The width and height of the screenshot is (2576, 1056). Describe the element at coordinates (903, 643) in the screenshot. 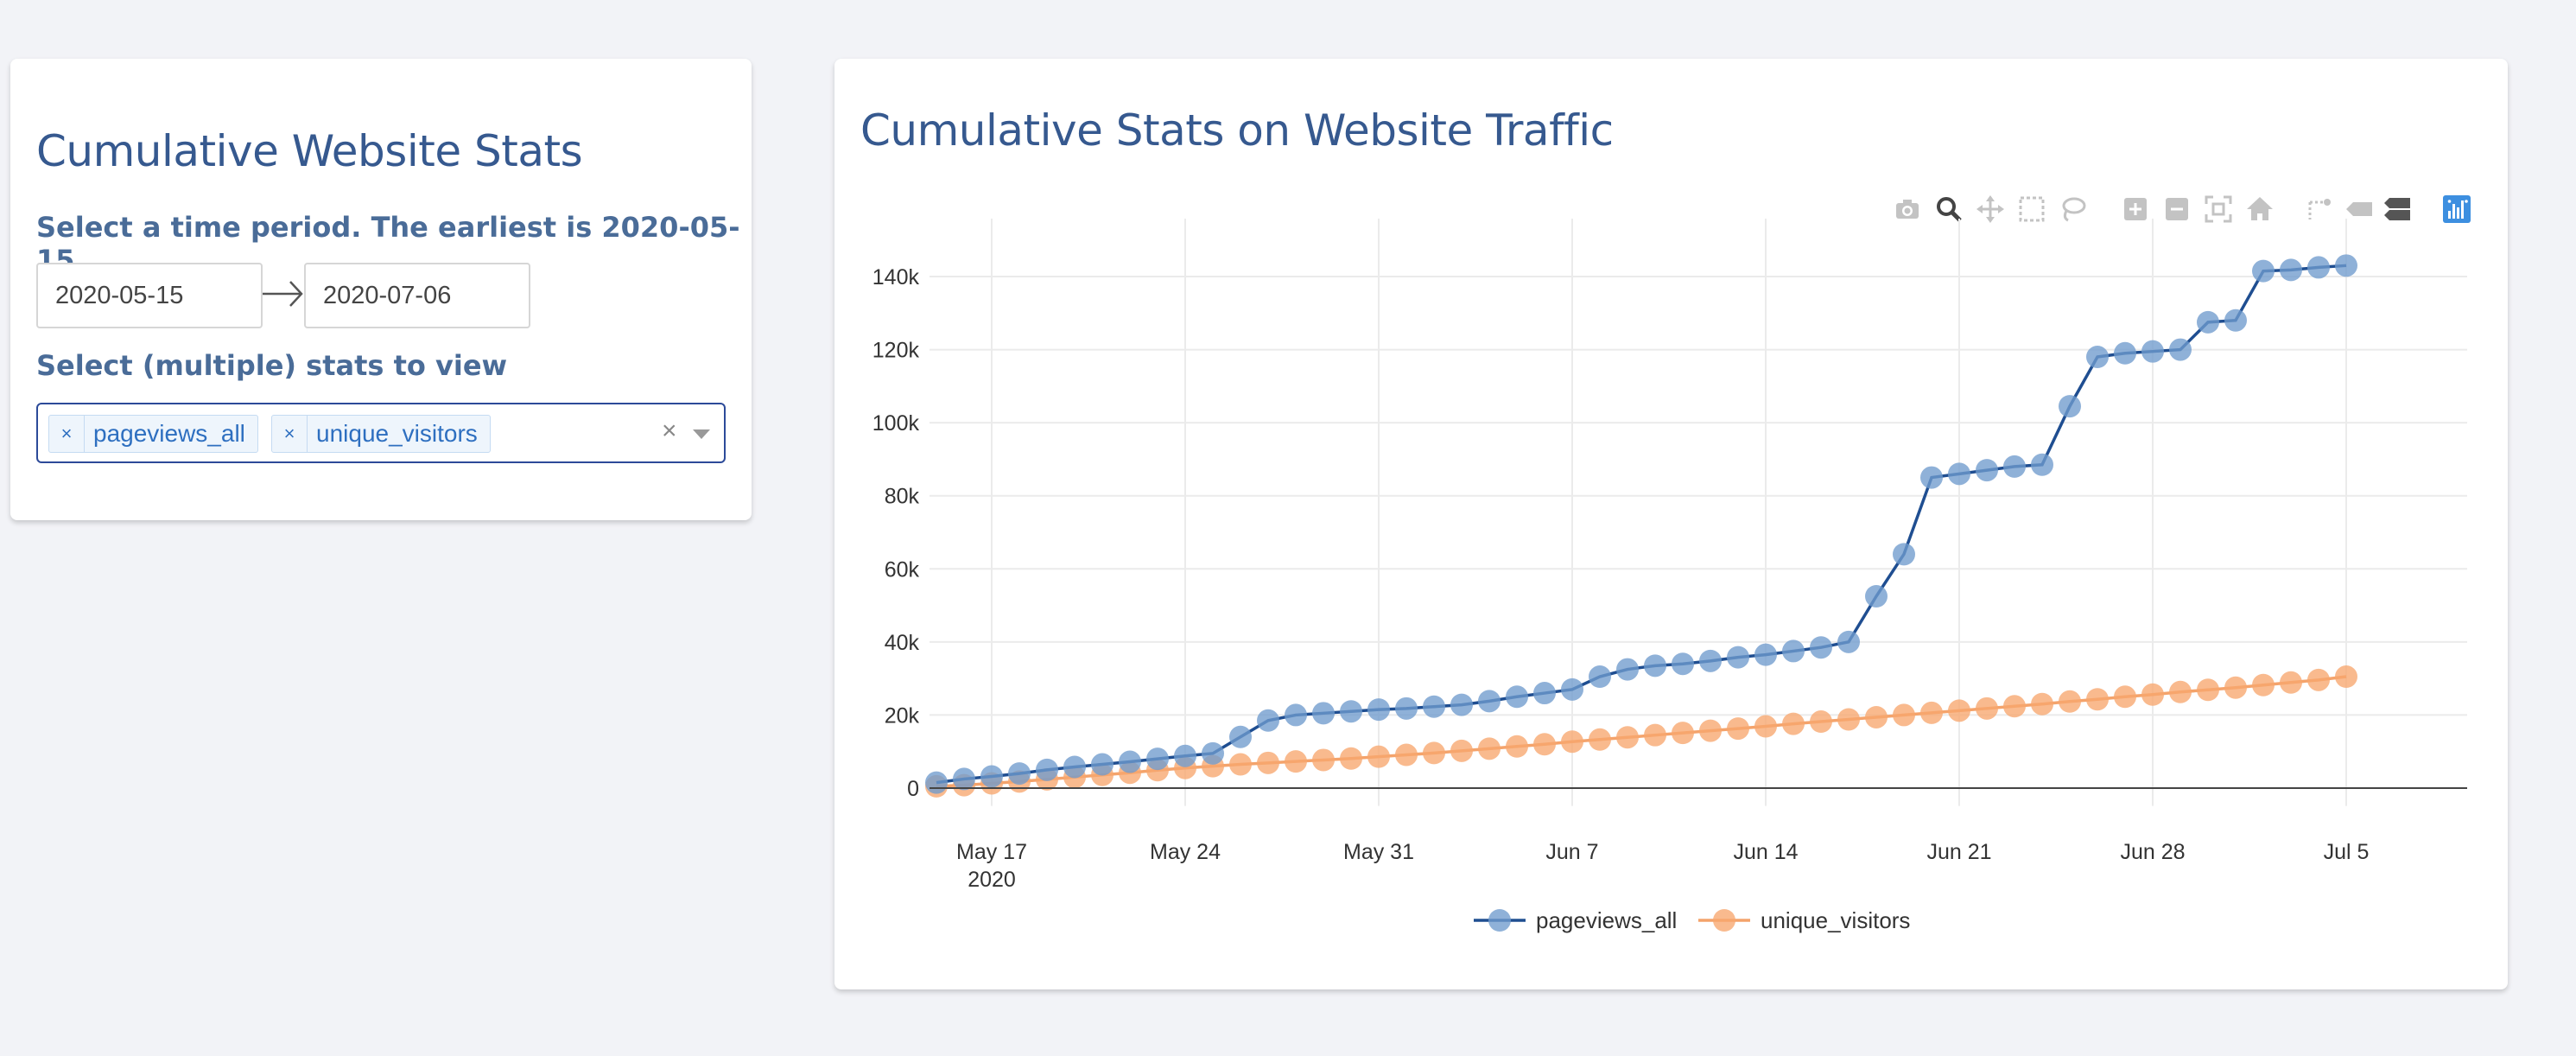

I see `y-tick-label: 40k` at that location.